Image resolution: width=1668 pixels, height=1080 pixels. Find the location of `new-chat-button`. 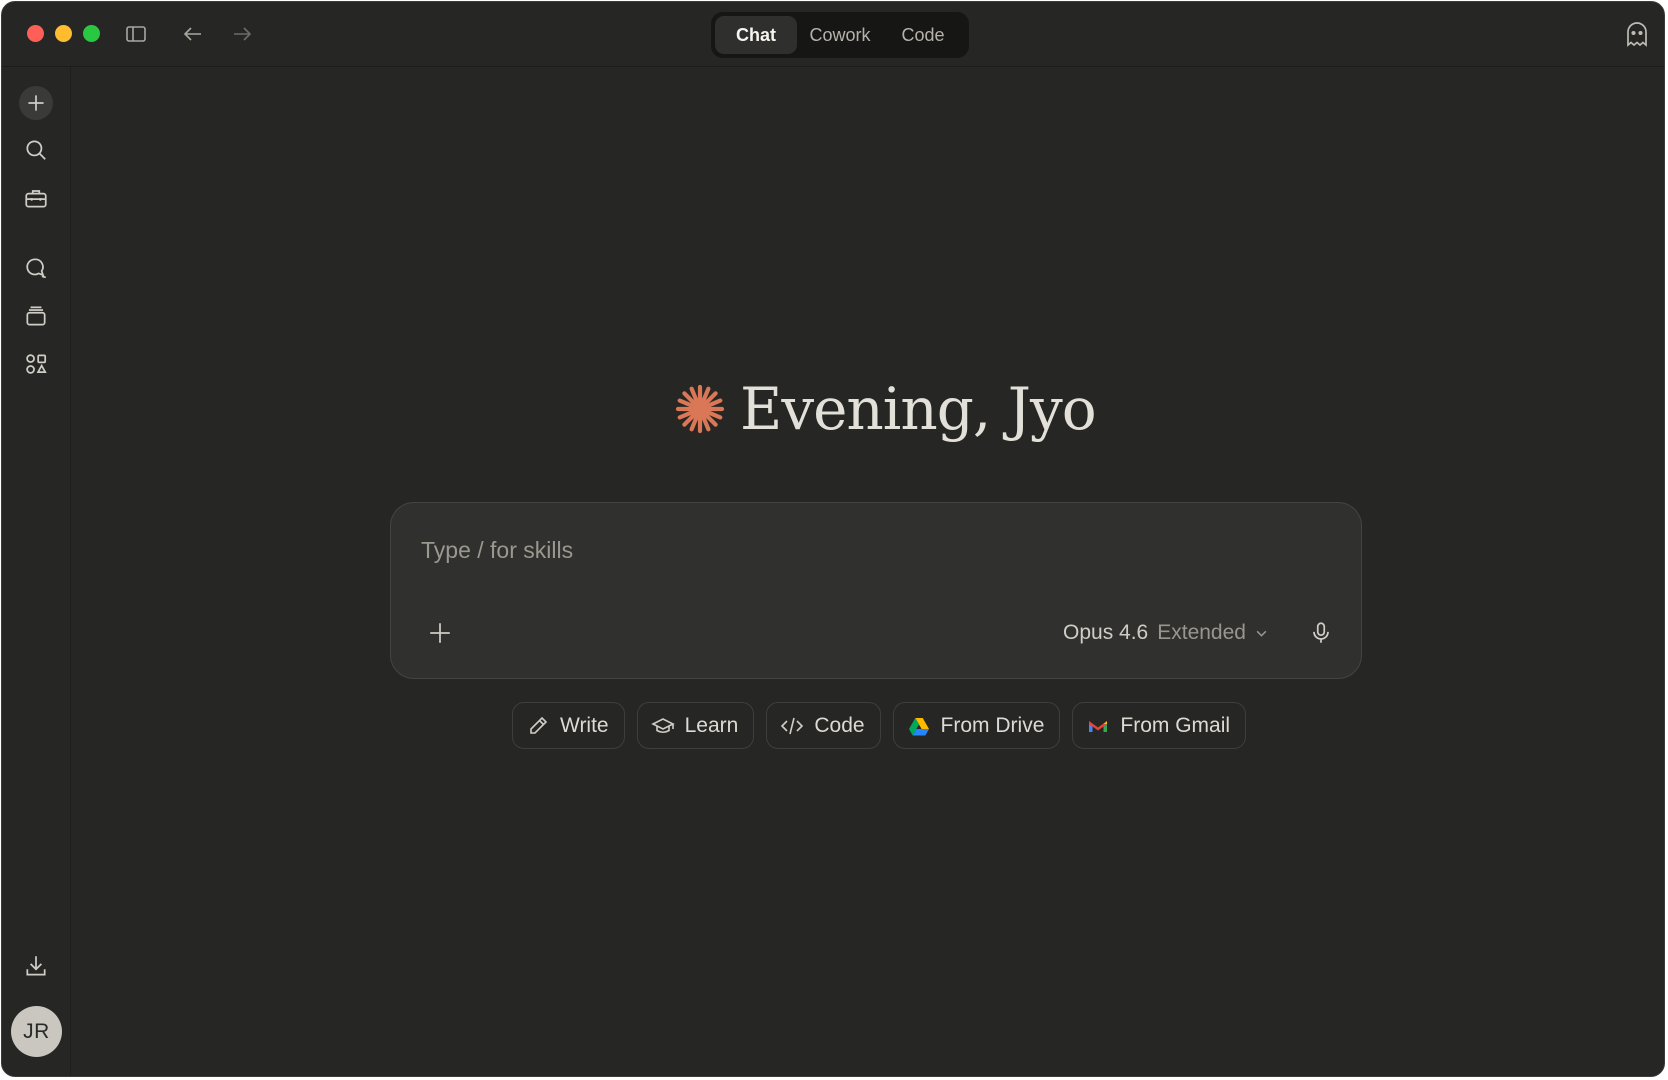

new-chat-button is located at coordinates (36, 103).